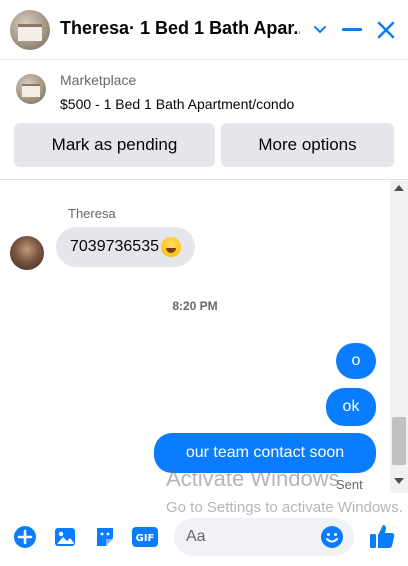 The image size is (408, 566). I want to click on message-composer: GIF, so click(204, 538).